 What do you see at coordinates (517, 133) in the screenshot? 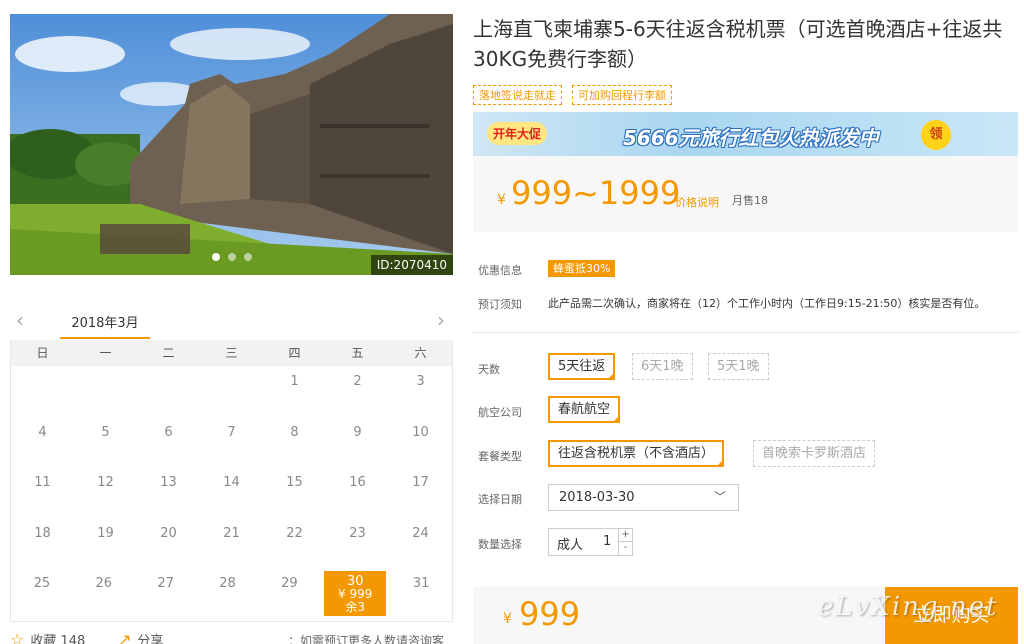
I see `sale-badge: 开年大促` at bounding box center [517, 133].